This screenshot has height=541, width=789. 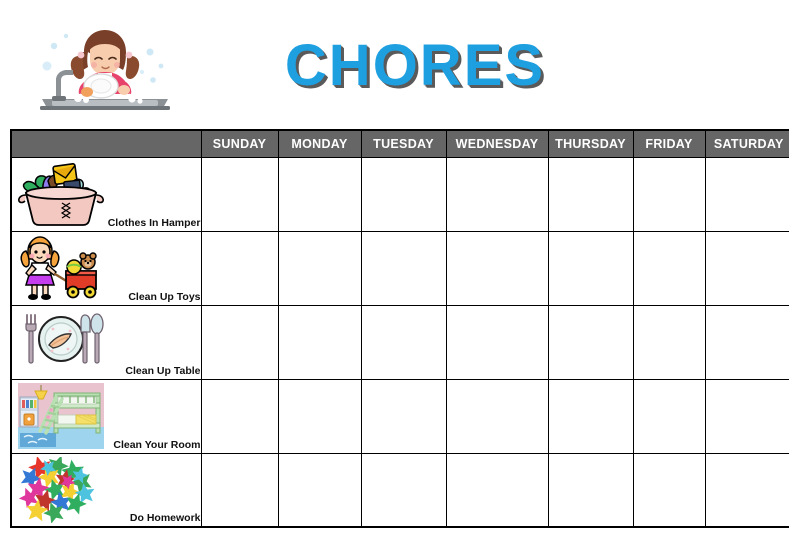 I want to click on column-header-wednesday: WEDNESDAY, so click(x=497, y=143).